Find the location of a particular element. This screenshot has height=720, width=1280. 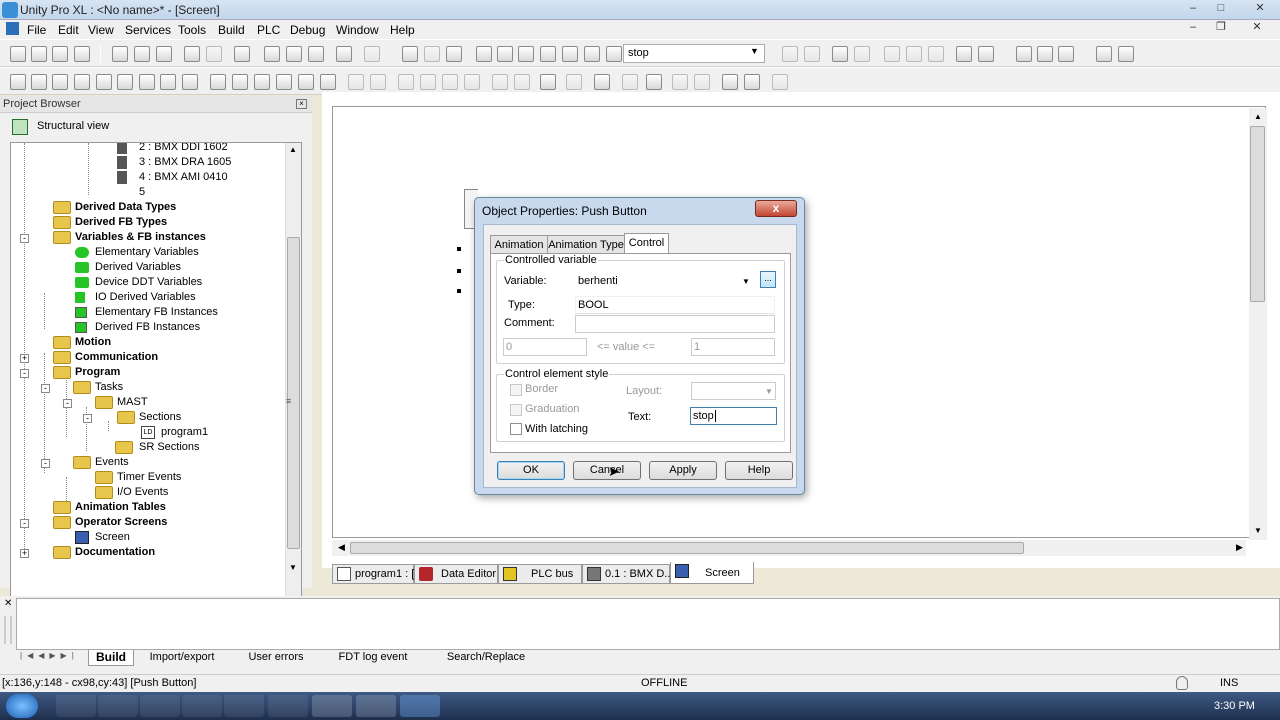

new-icon is located at coordinates (18, 54).